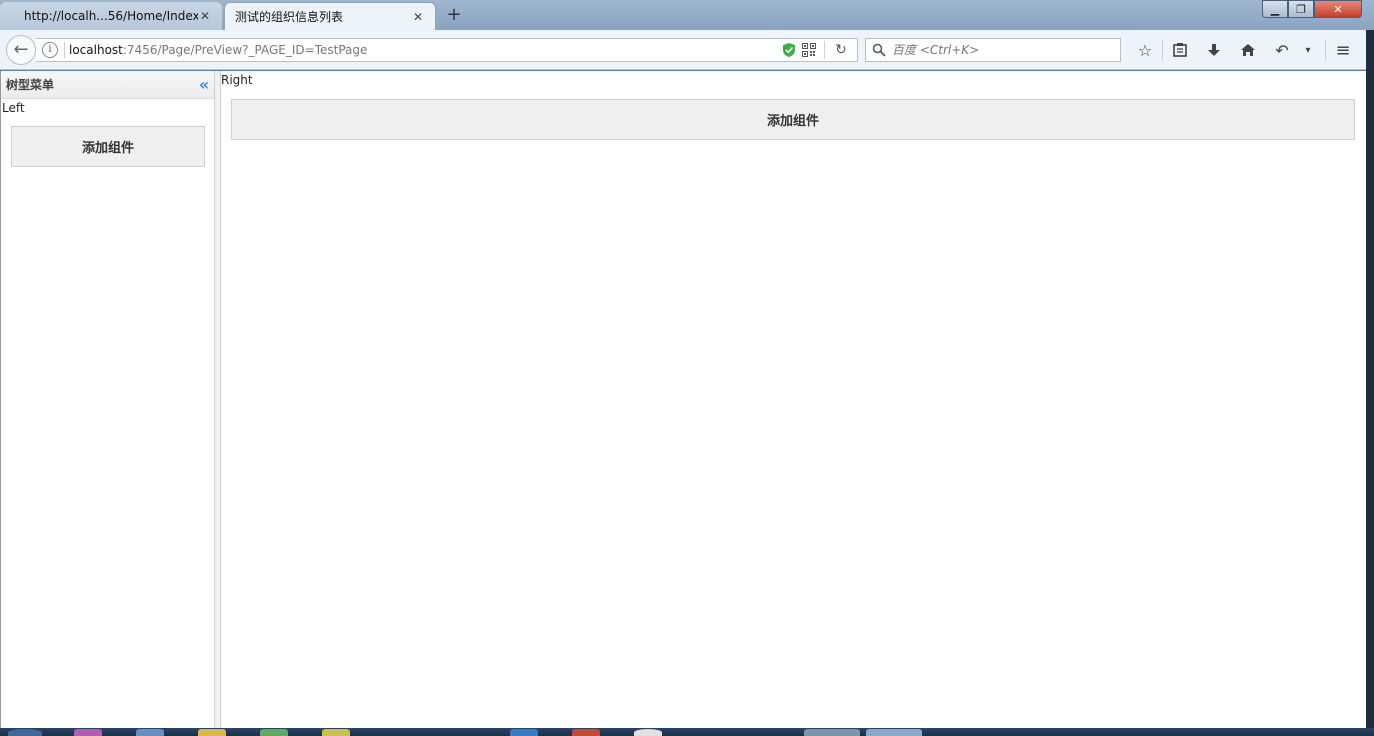 The height and width of the screenshot is (736, 1374). I want to click on minimize-button: ▁, so click(1275, 9).